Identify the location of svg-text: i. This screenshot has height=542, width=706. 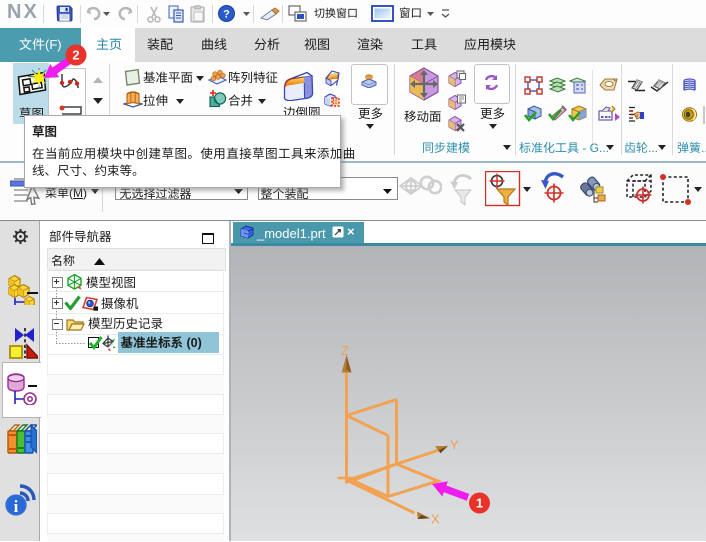
(16, 506).